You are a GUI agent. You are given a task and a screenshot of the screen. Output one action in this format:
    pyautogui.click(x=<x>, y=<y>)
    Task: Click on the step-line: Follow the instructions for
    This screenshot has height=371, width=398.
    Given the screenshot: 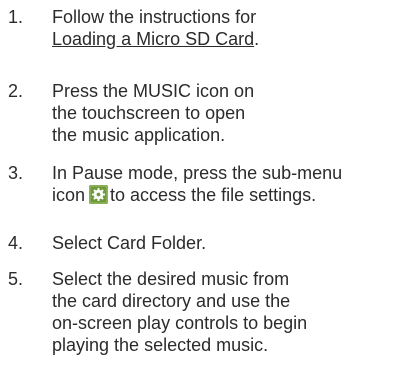 What is the action you would take?
    pyautogui.click(x=154, y=17)
    